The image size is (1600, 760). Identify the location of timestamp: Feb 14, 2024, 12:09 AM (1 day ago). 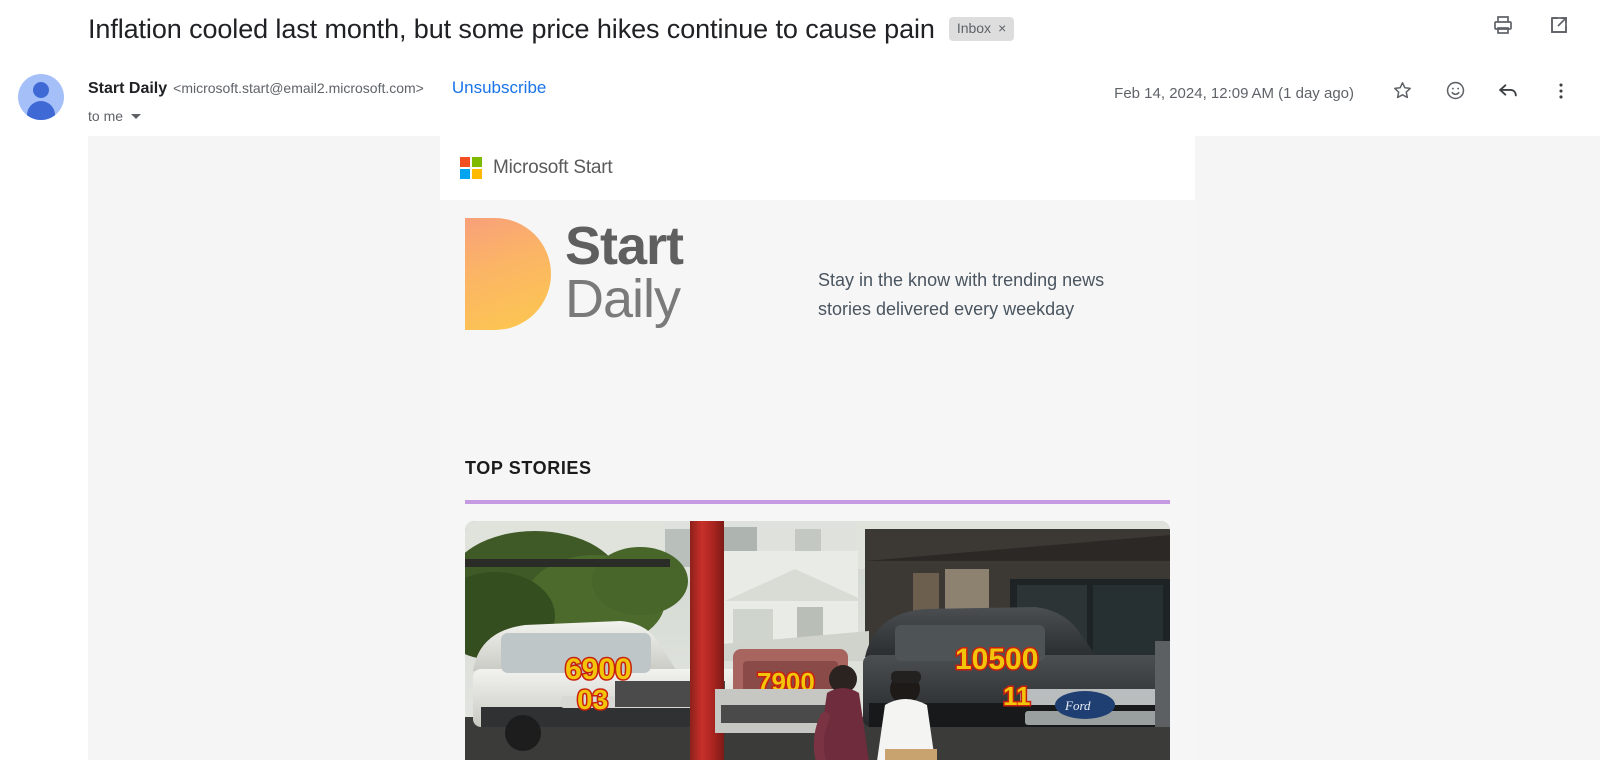
(1234, 93).